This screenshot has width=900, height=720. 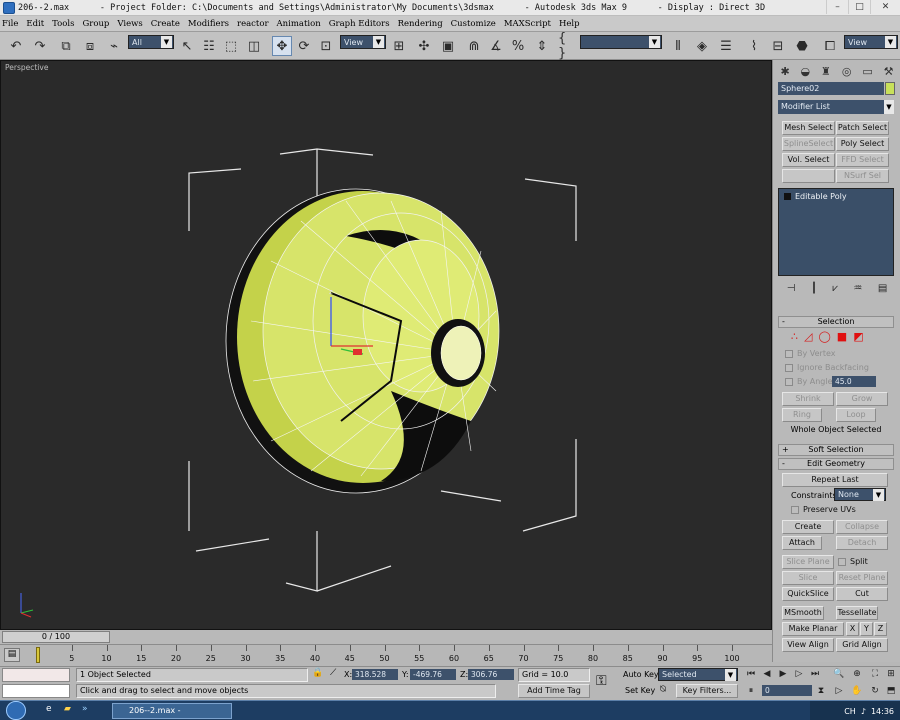 I want to click on angle-spinner: 45.0, so click(x=854, y=381).